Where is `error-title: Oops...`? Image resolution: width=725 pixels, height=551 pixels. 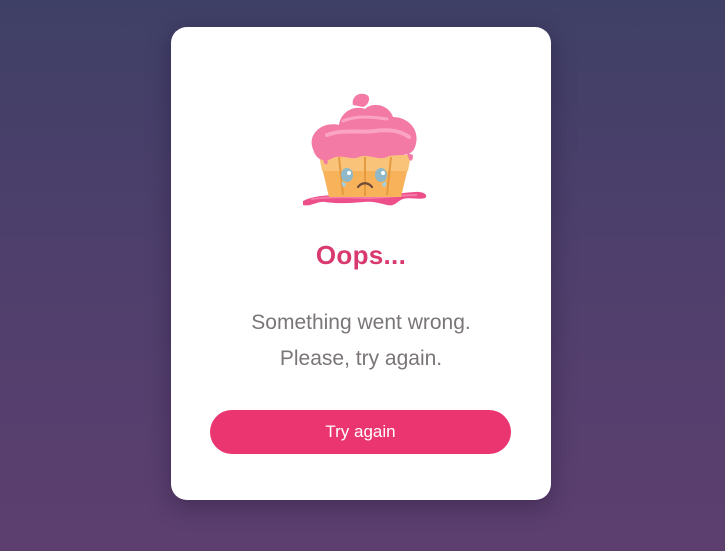
error-title: Oops... is located at coordinates (361, 255).